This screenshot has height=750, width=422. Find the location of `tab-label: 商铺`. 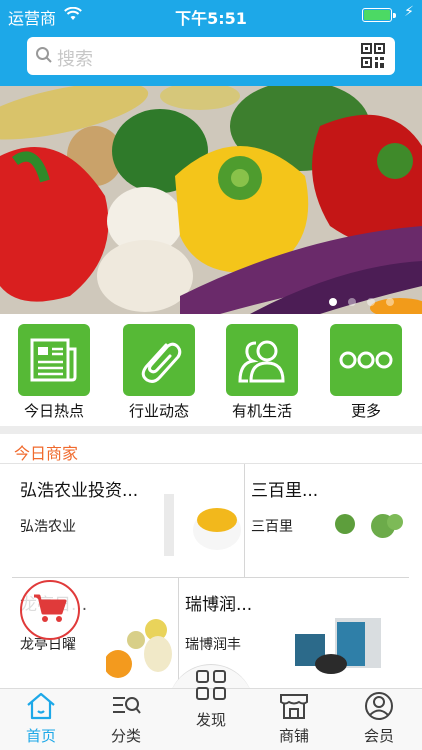

tab-label: 商铺 is located at coordinates (293, 736).